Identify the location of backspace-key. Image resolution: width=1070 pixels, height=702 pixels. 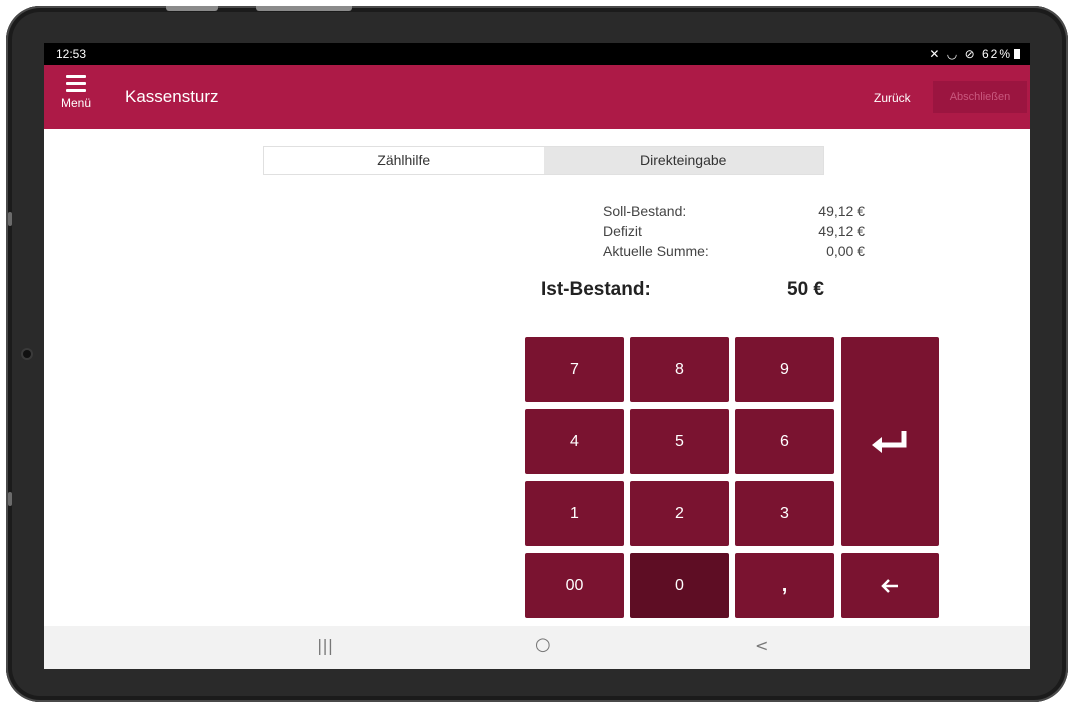
(890, 585).